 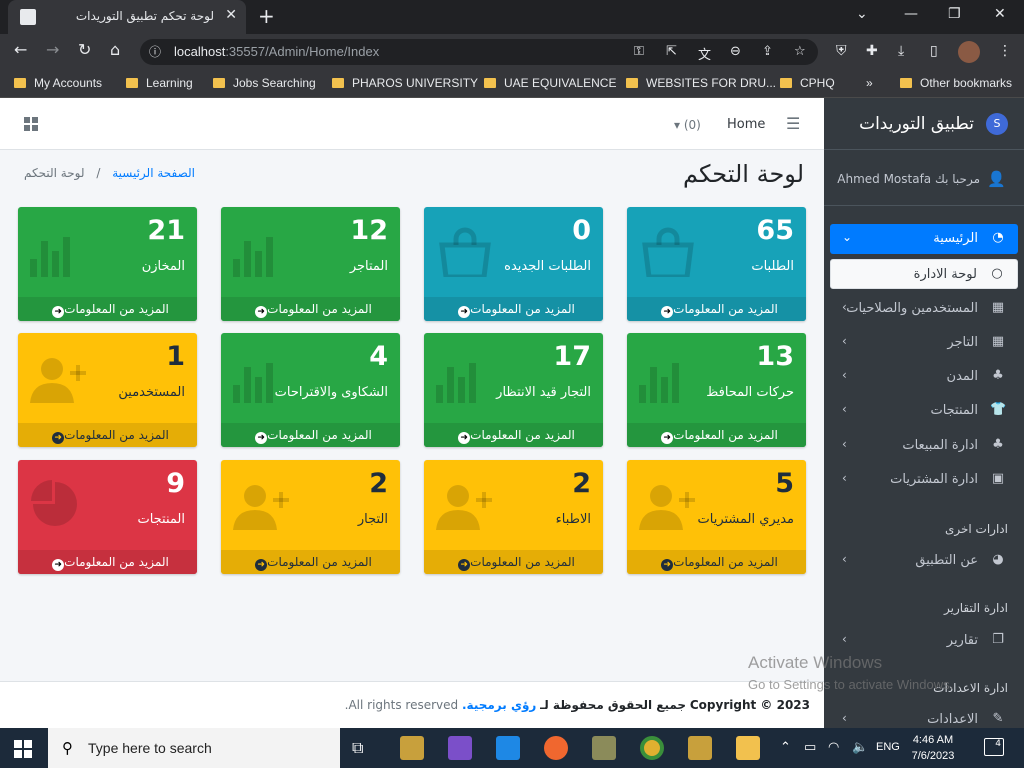 I want to click on shield-extension-icon: ⛨, so click(x=841, y=51).